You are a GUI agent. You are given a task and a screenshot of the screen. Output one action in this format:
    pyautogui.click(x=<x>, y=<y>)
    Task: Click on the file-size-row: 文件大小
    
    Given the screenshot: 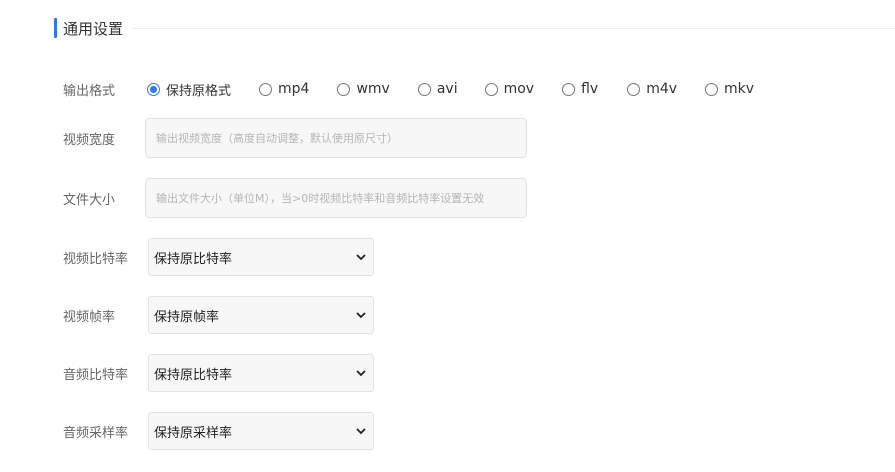 What is the action you would take?
    pyautogui.click(x=479, y=198)
    